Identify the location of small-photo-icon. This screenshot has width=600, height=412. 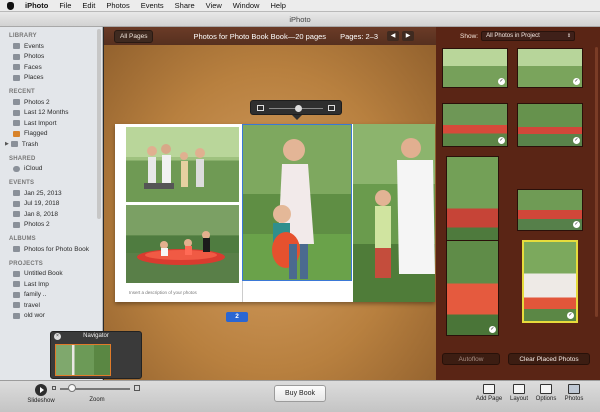
(260, 108).